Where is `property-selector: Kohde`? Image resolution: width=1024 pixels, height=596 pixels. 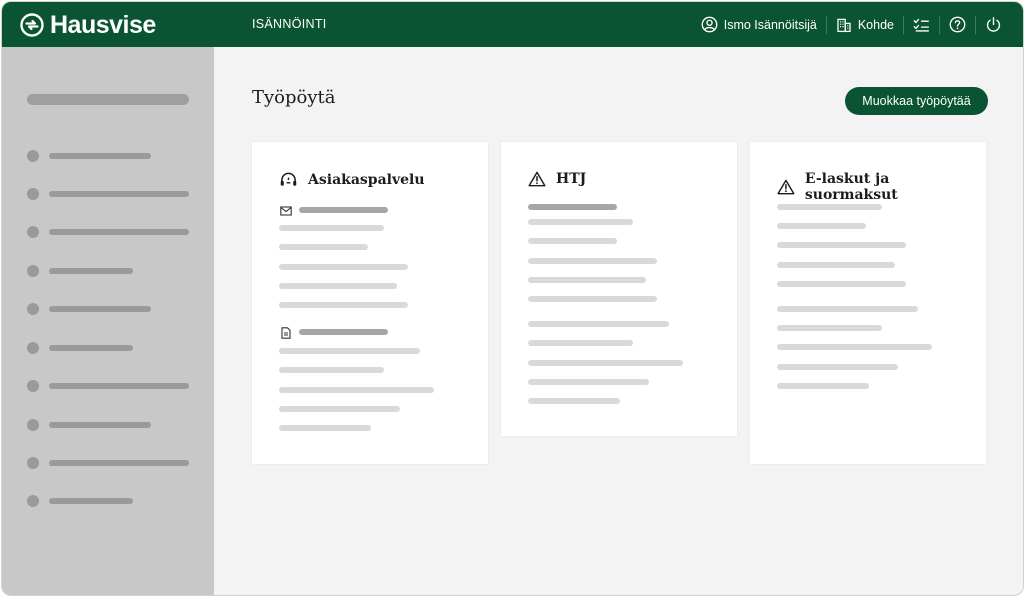
property-selector: Kohde is located at coordinates (865, 24).